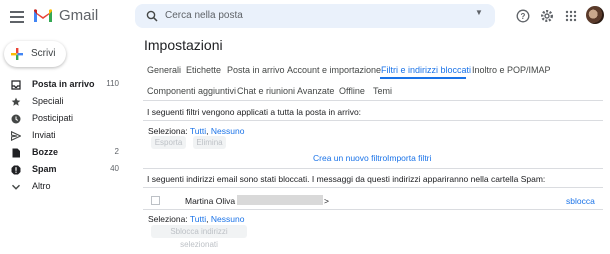 This screenshot has width=610, height=254. I want to click on tab-advanced: Avanzate, so click(315, 91).